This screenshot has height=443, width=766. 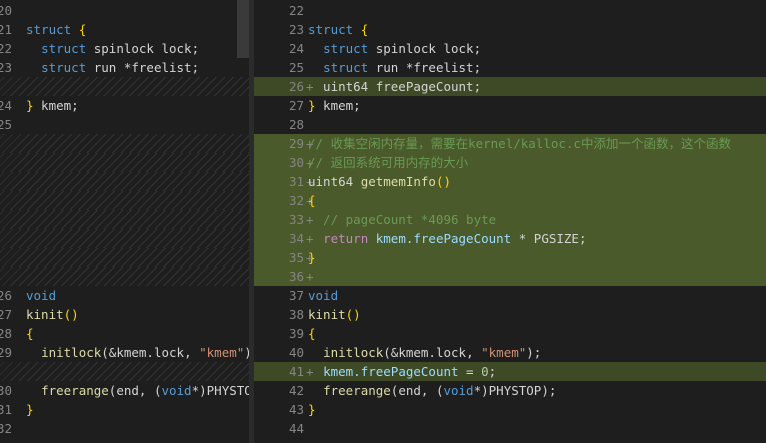 What do you see at coordinates (222, 352) in the screenshot?
I see `code-token: "kmem"` at bounding box center [222, 352].